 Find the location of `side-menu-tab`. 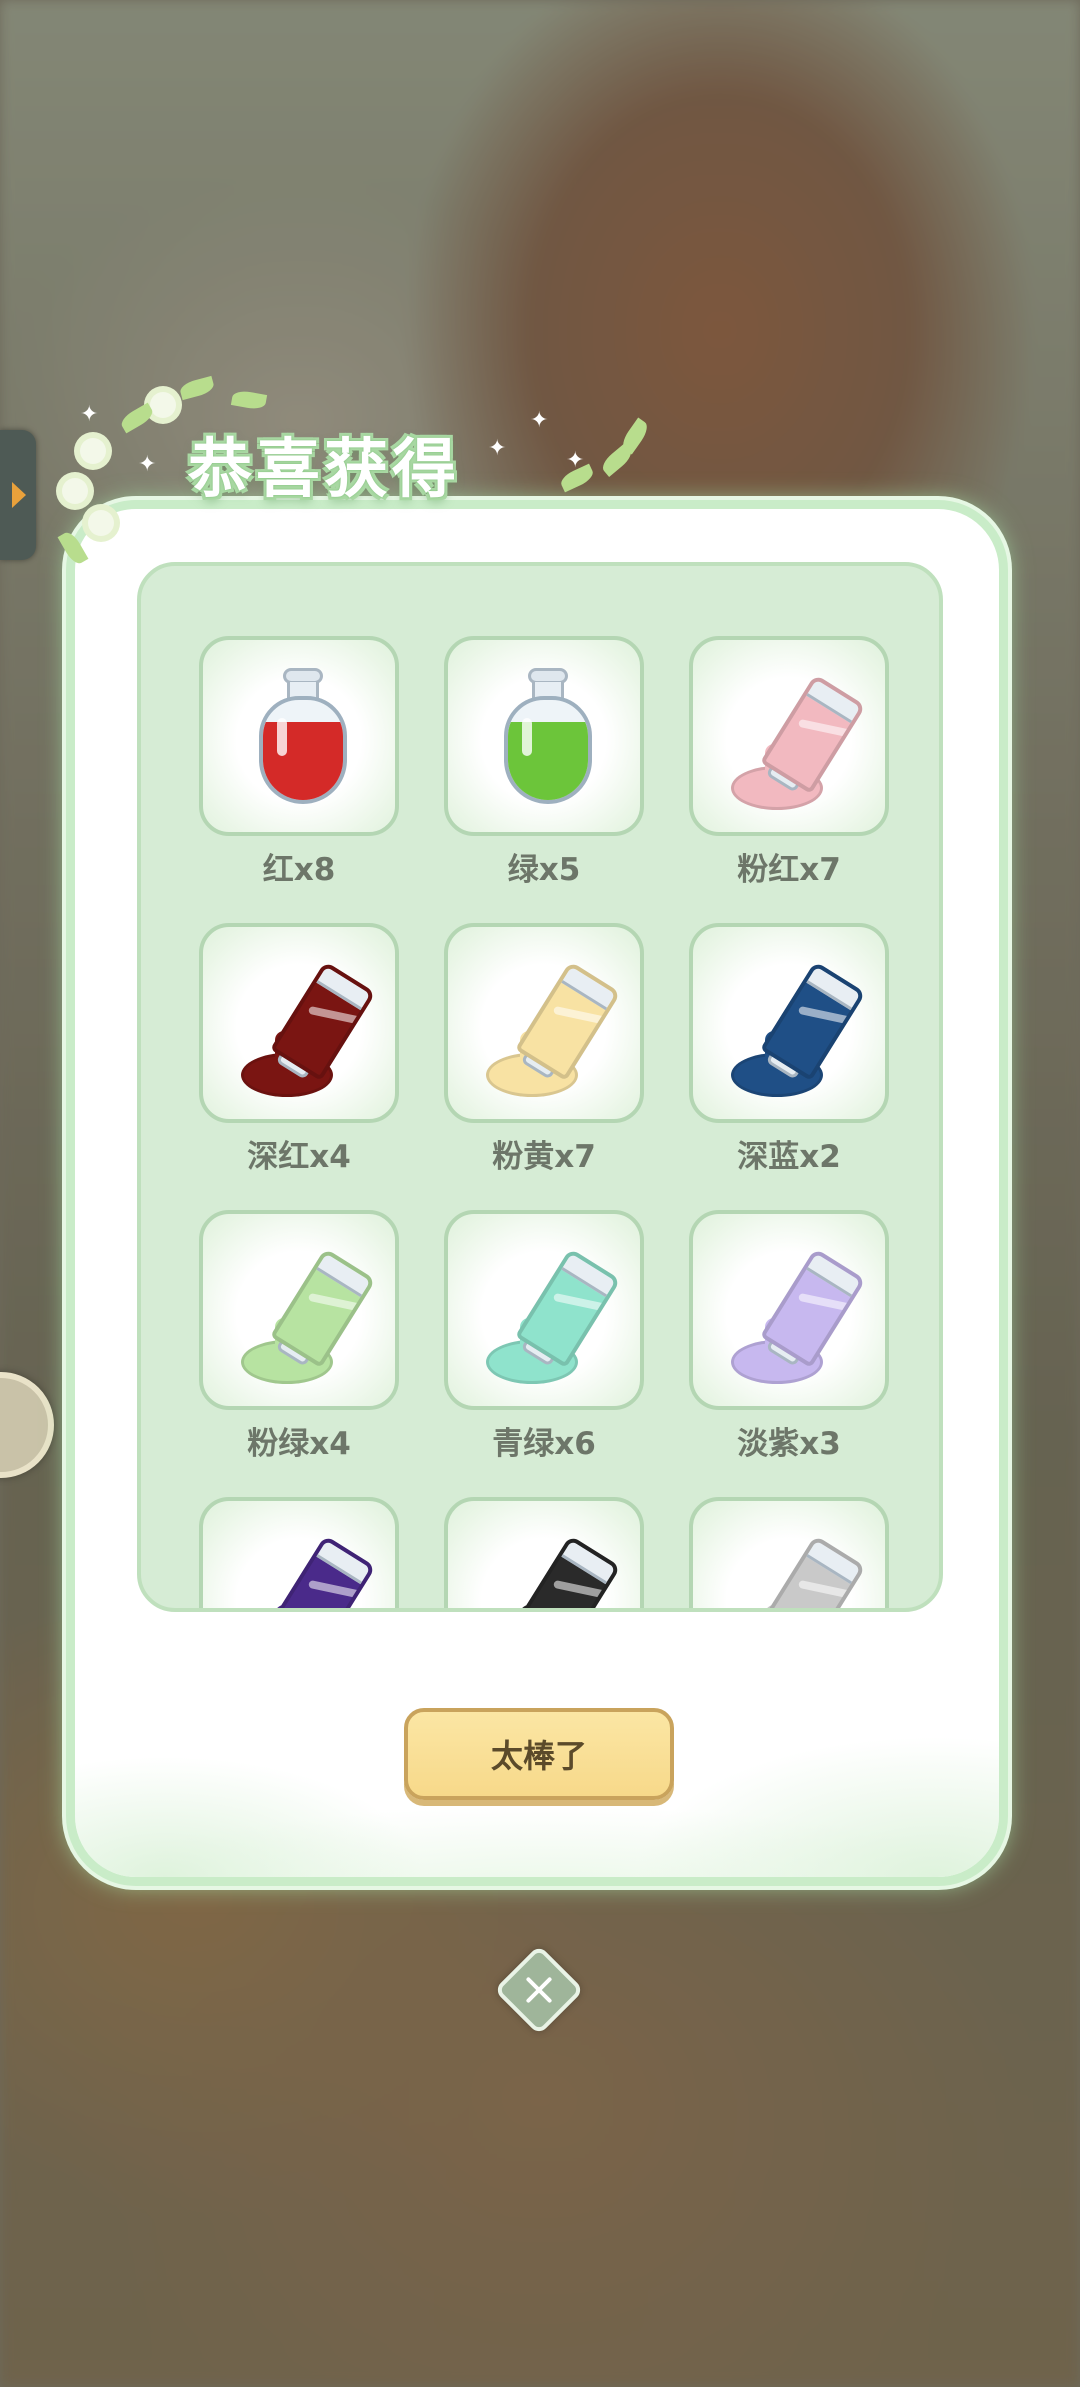

side-menu-tab is located at coordinates (18, 495).